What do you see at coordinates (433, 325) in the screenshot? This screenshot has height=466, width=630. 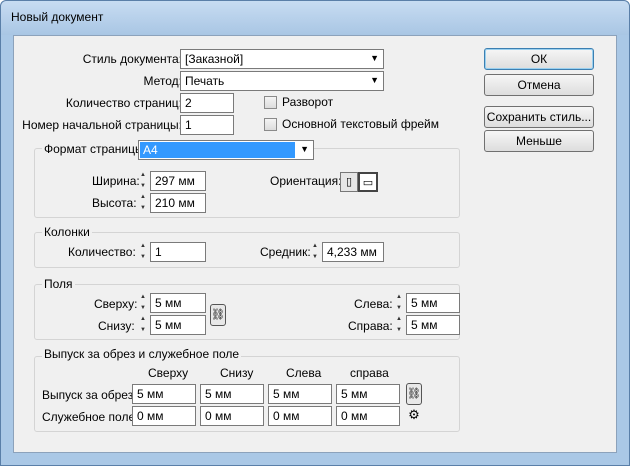 I see `margin-right-input: 5 мм` at bounding box center [433, 325].